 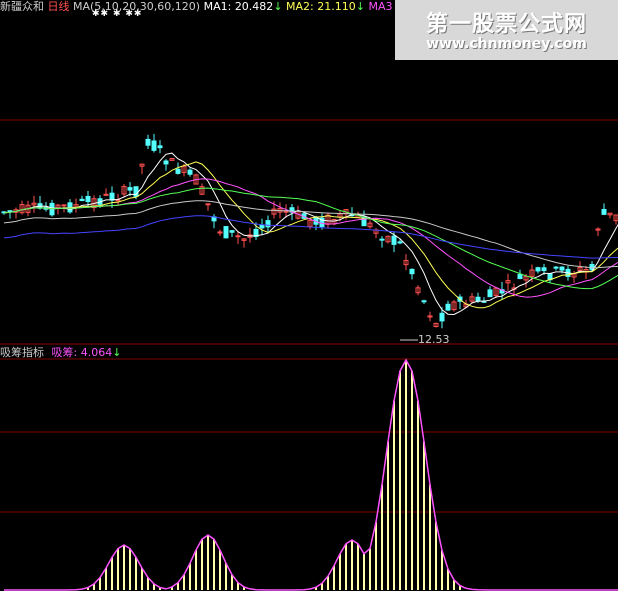 I want to click on ma2-label: MA2:, so click(x=300, y=6).